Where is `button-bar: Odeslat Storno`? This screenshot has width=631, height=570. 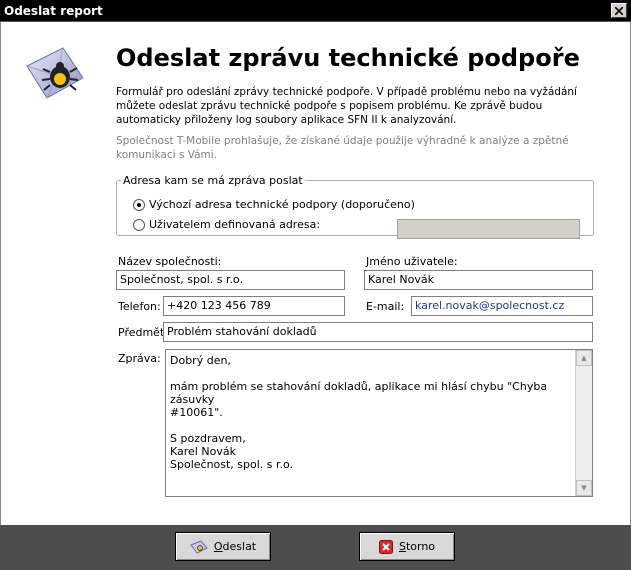
button-bar: Odeslat Storno is located at coordinates (315, 547).